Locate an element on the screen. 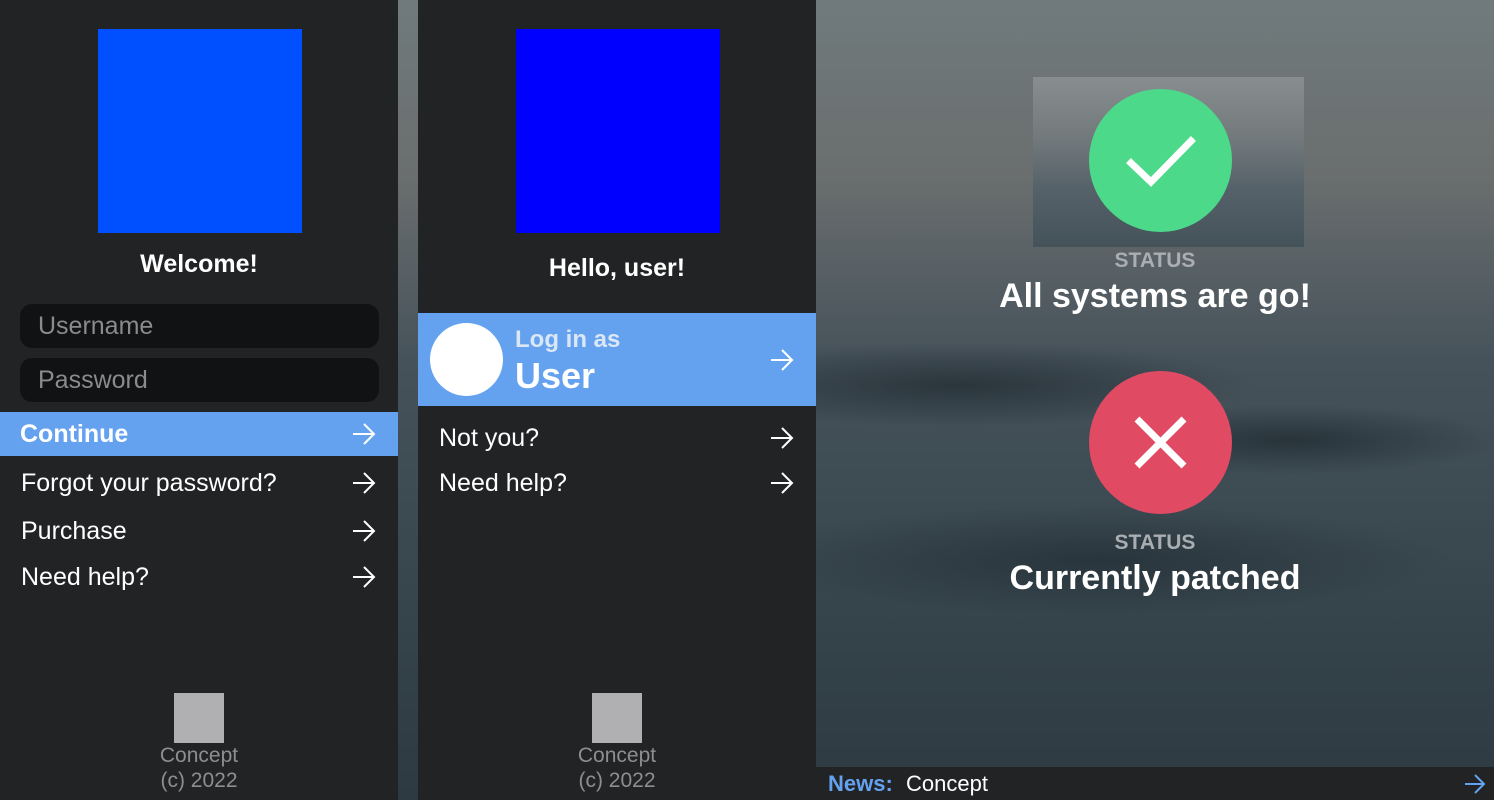 The width and height of the screenshot is (1494, 800). continue-button: Continue is located at coordinates (199, 434).